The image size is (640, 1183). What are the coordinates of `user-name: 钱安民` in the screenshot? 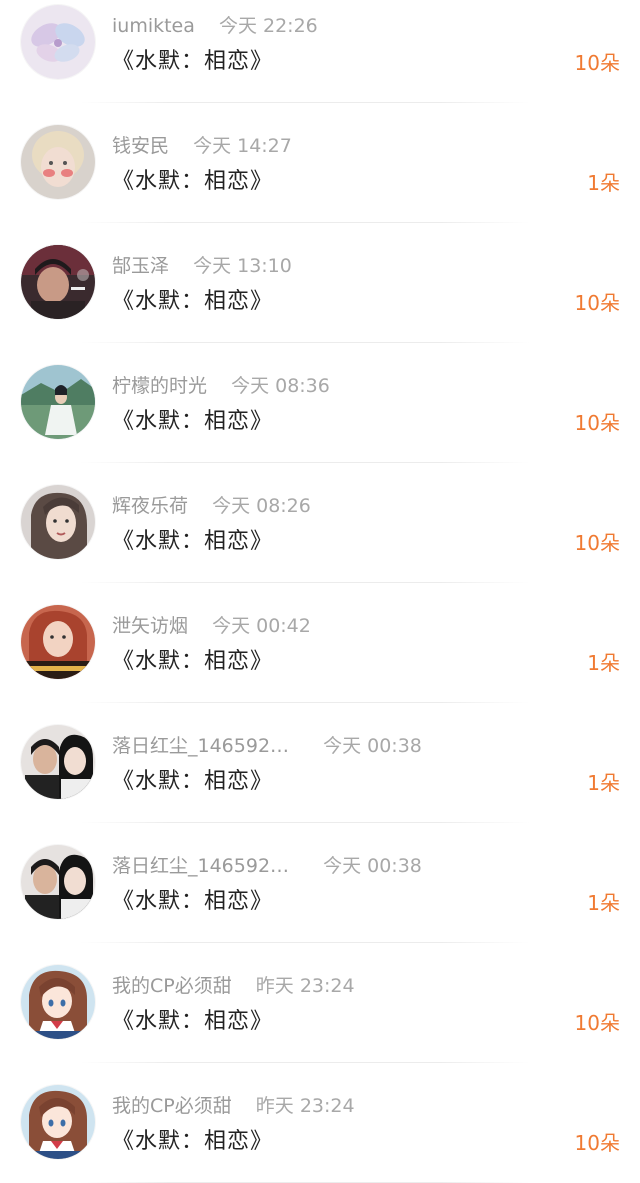 It's located at (140, 146).